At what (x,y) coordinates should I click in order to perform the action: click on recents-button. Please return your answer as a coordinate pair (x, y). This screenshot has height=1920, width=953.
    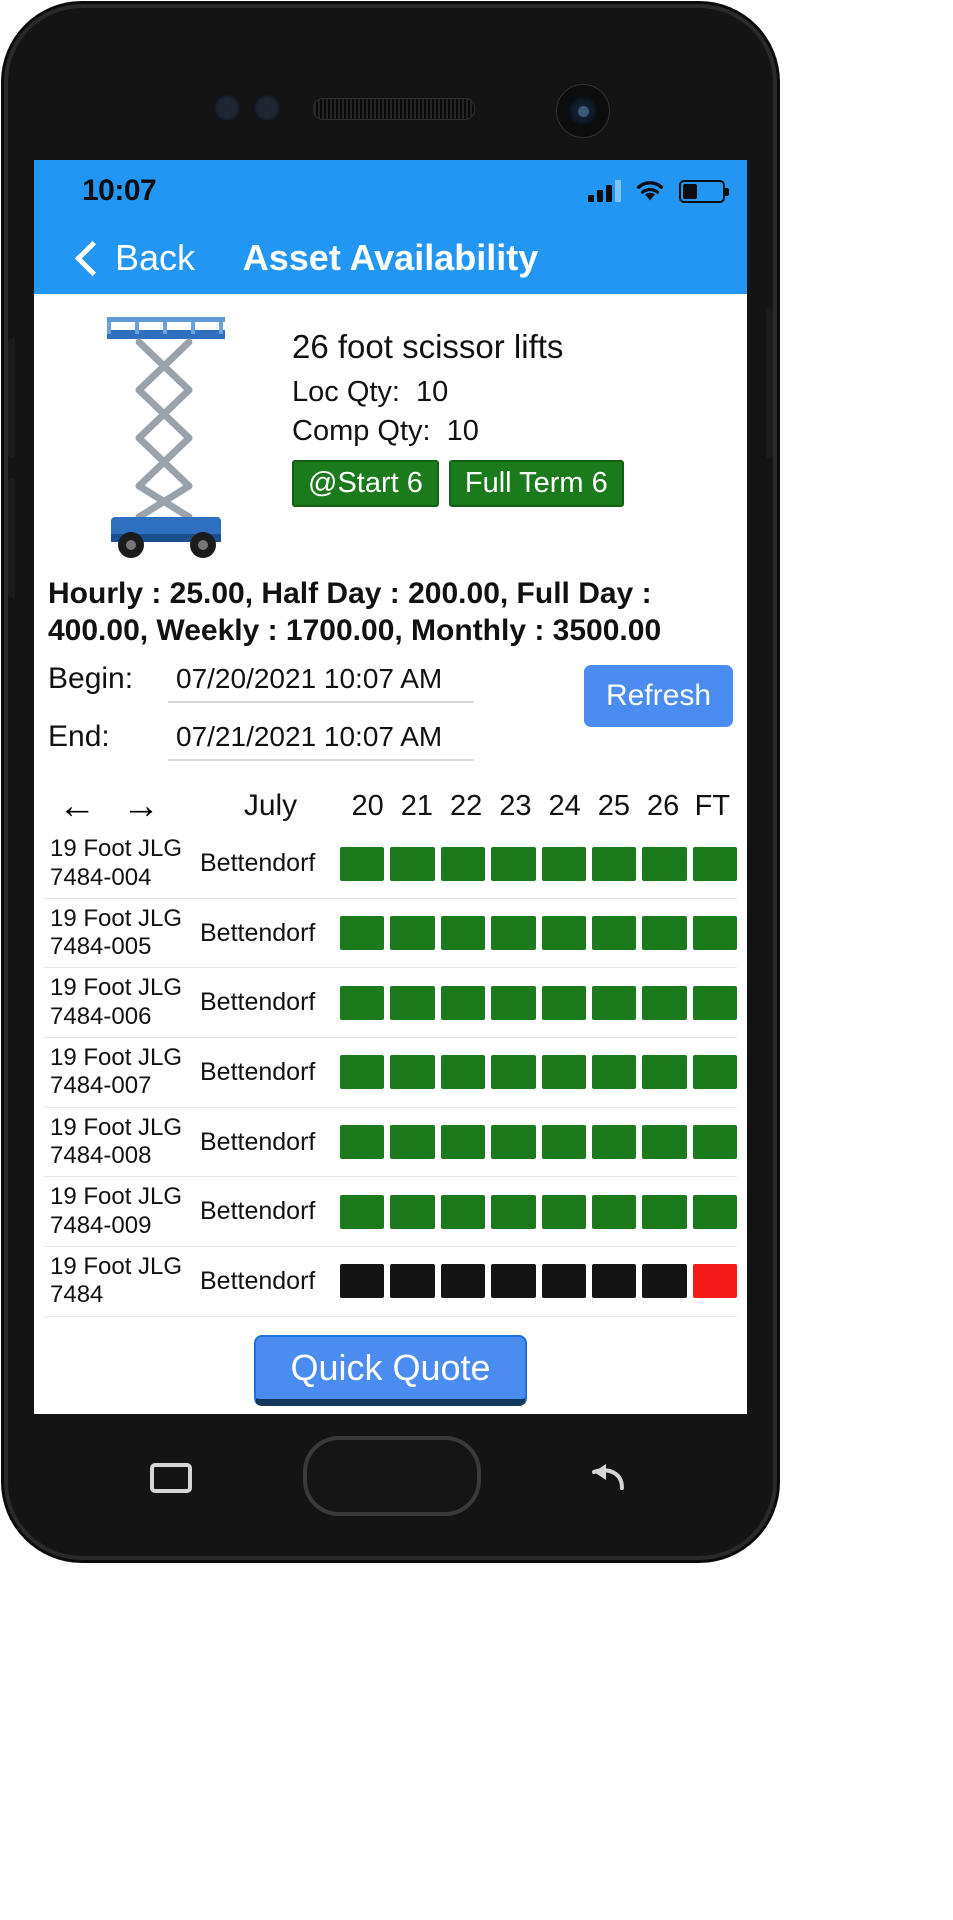
    Looking at the image, I should click on (171, 1478).